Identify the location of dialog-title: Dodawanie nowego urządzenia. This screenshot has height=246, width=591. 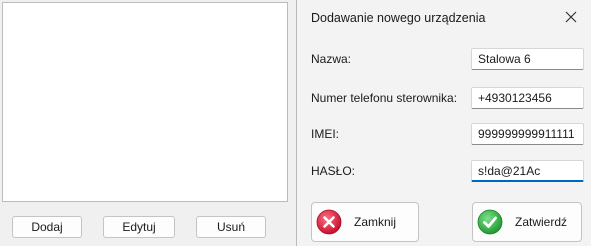
(398, 18).